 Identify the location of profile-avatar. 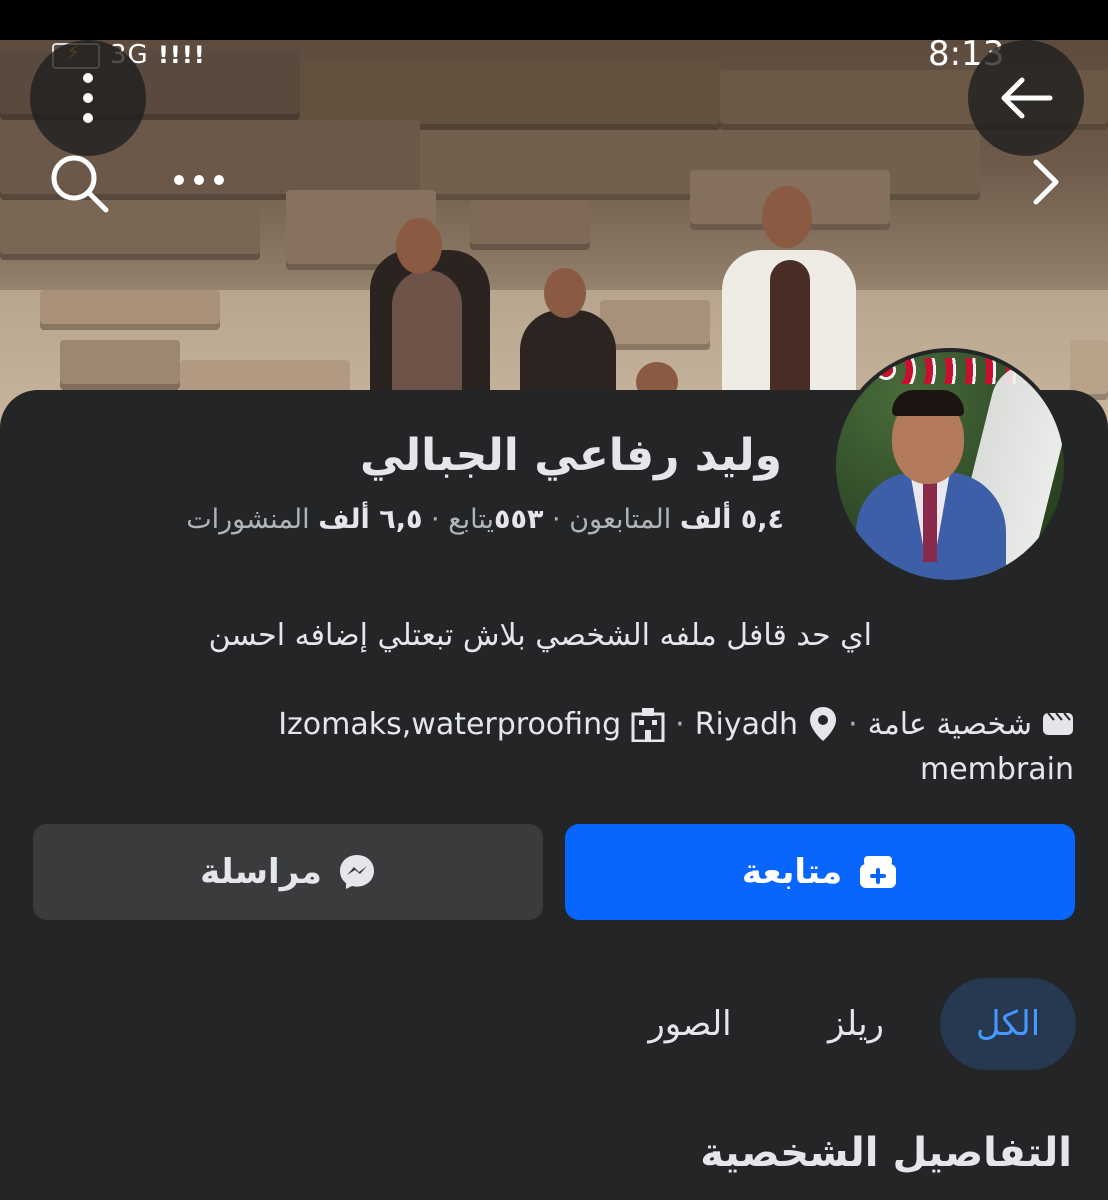
(950, 466).